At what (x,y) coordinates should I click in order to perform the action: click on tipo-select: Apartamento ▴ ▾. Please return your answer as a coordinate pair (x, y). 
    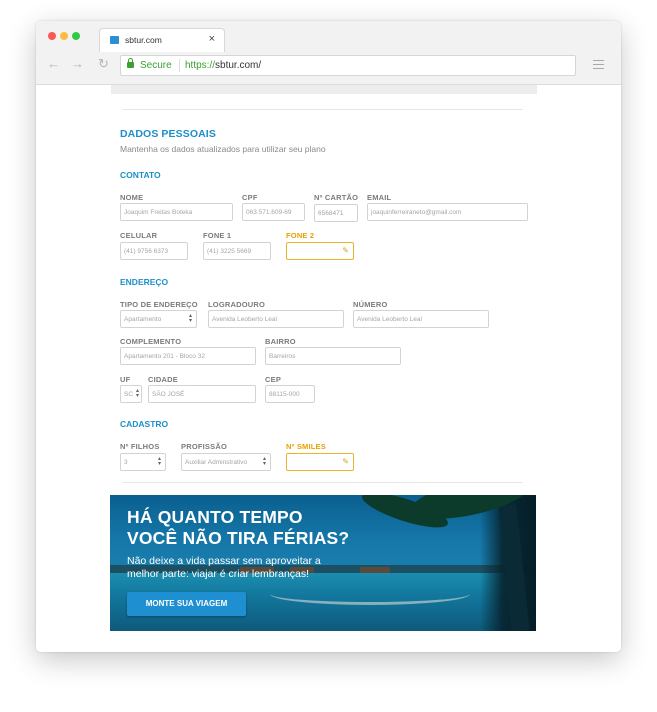
    Looking at the image, I should click on (158, 319).